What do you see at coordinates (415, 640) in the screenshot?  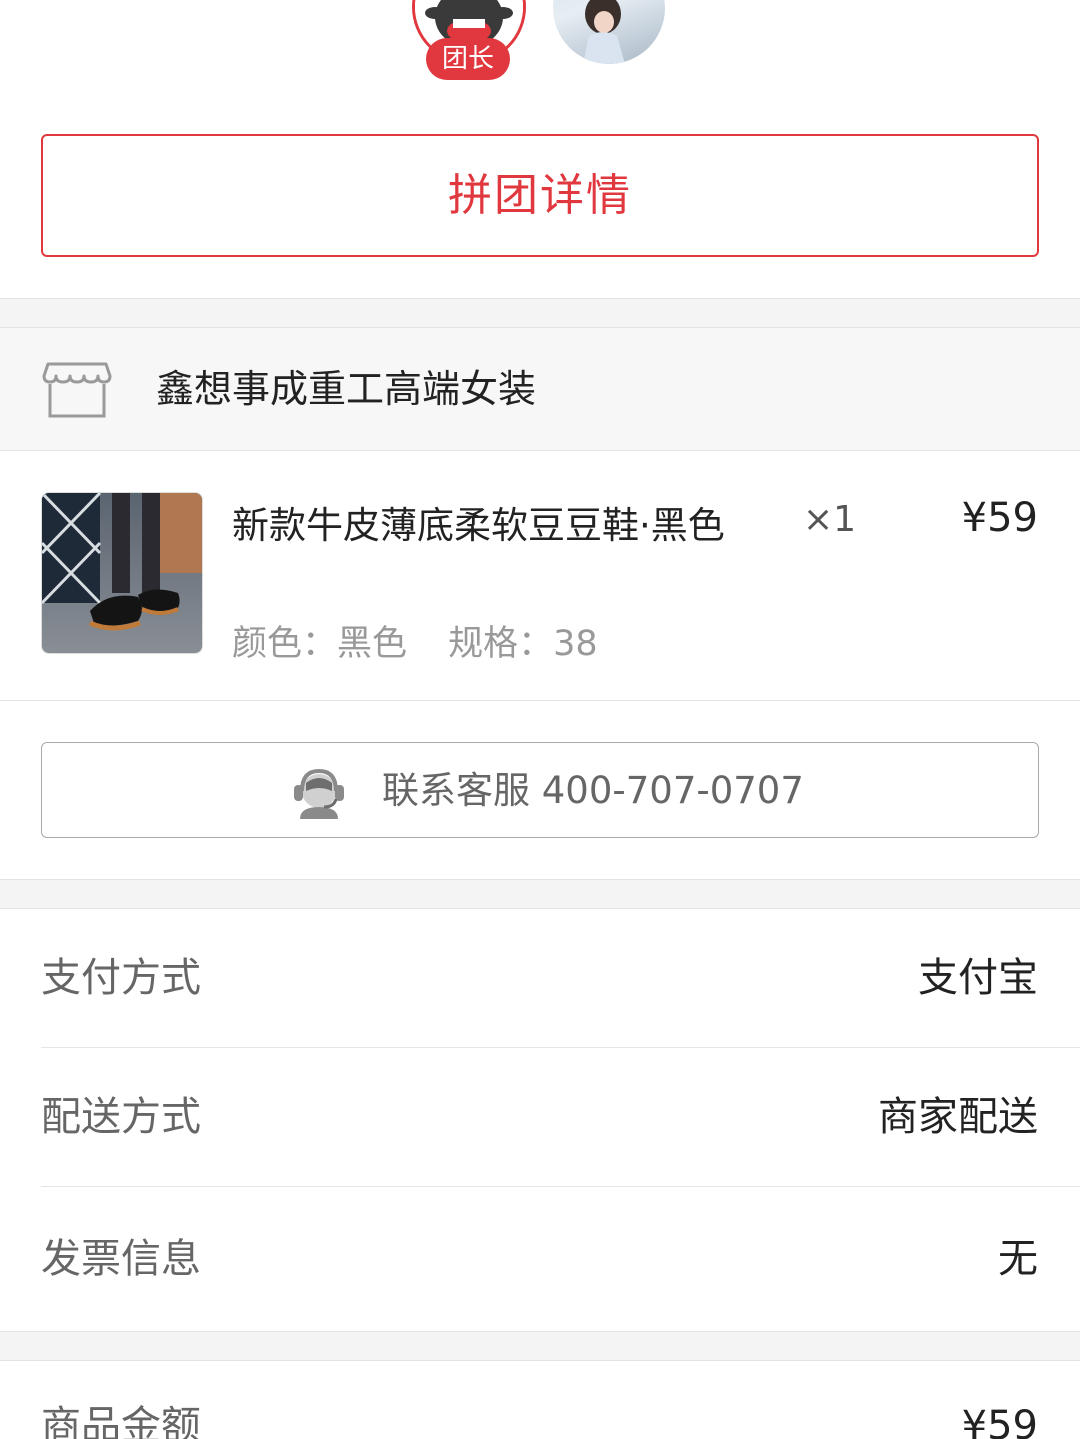 I see `product-spec: 颜色：黑色 规格：38` at bounding box center [415, 640].